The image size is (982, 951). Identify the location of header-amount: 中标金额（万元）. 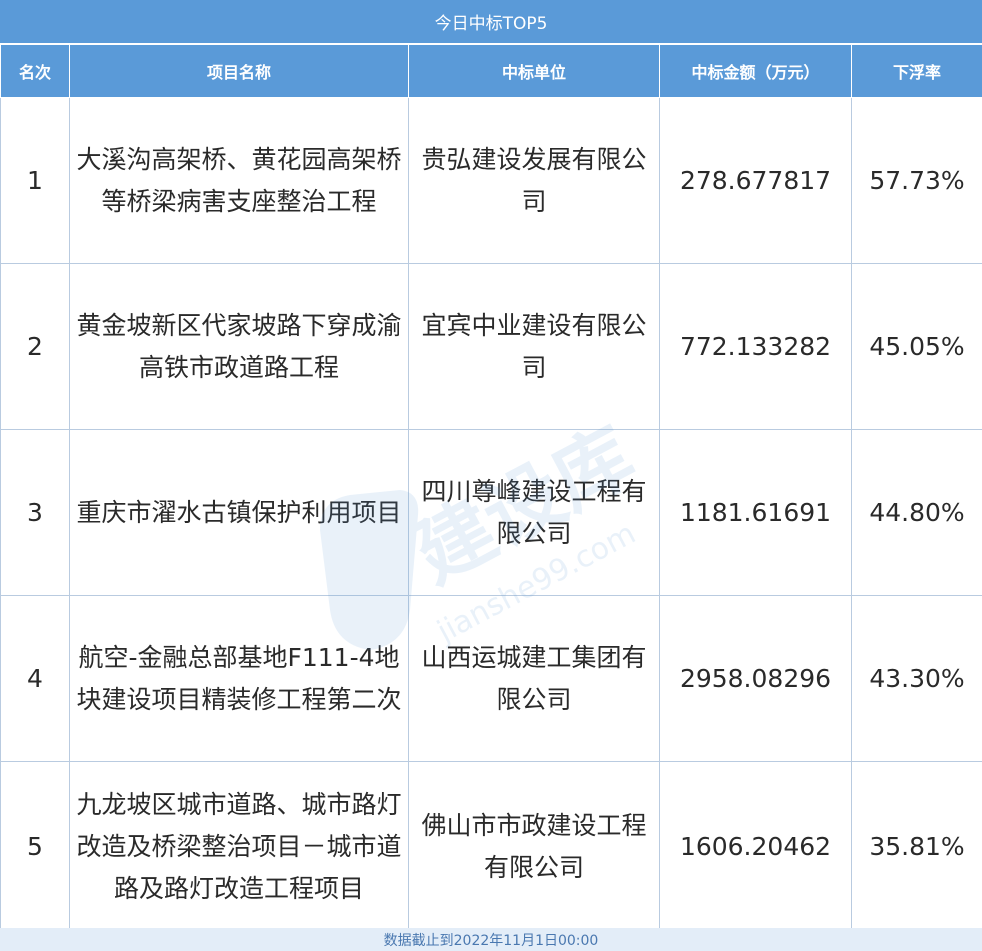
(755, 71).